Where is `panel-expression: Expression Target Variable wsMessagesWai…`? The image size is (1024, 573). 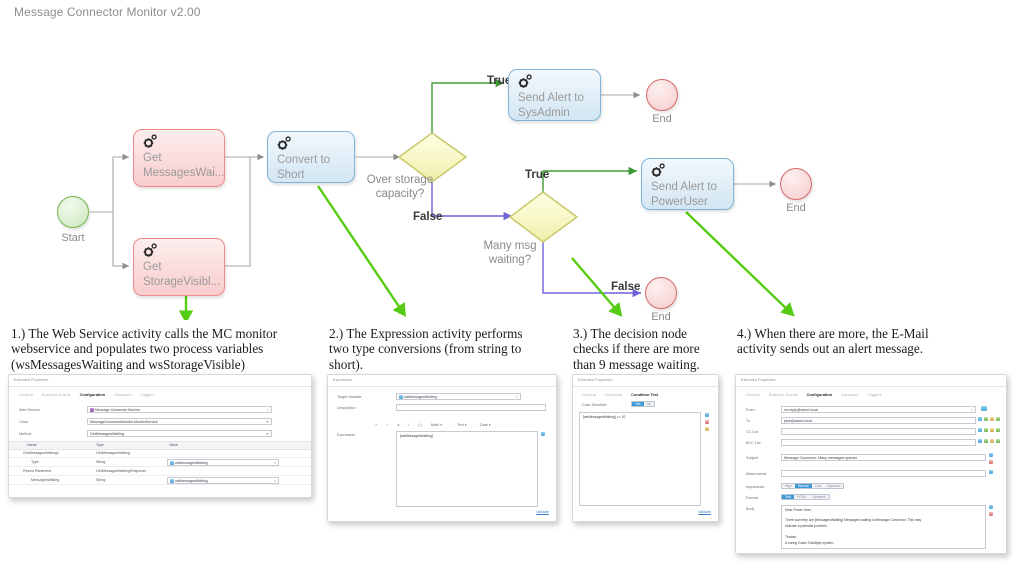
panel-expression: Expression Target Variable wsMessagesWai… is located at coordinates (442, 448).